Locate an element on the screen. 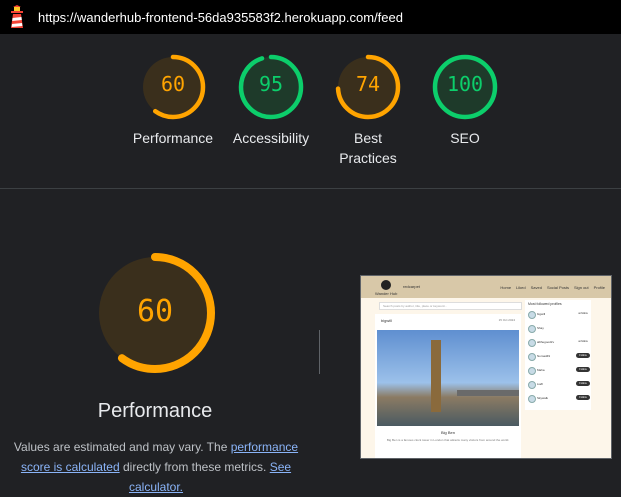  gauge-label: Best Practices is located at coordinates (368, 148).